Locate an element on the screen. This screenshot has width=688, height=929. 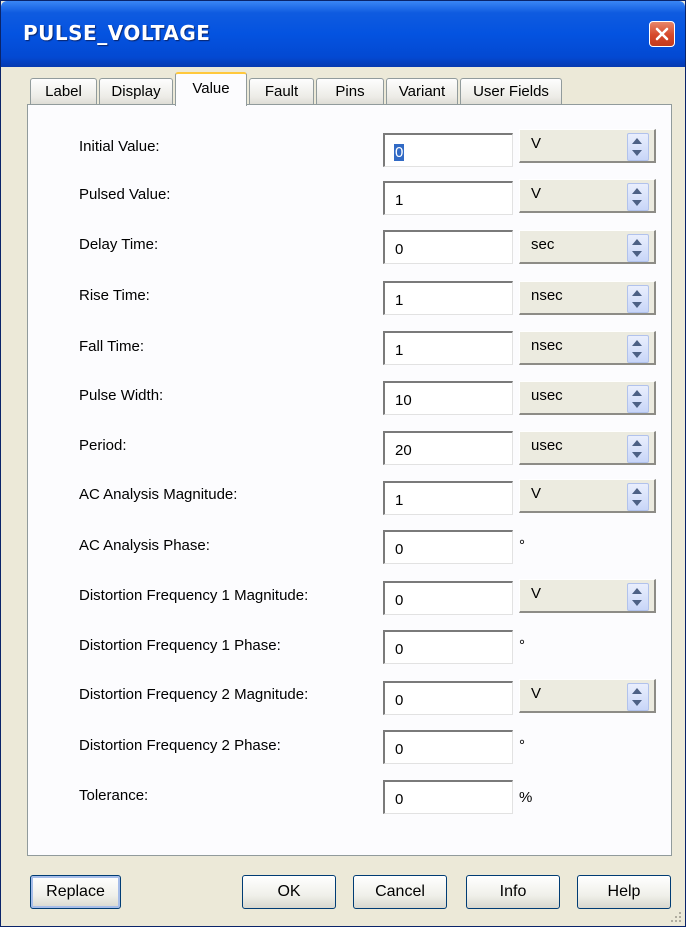
value-input: 20 is located at coordinates (448, 448).